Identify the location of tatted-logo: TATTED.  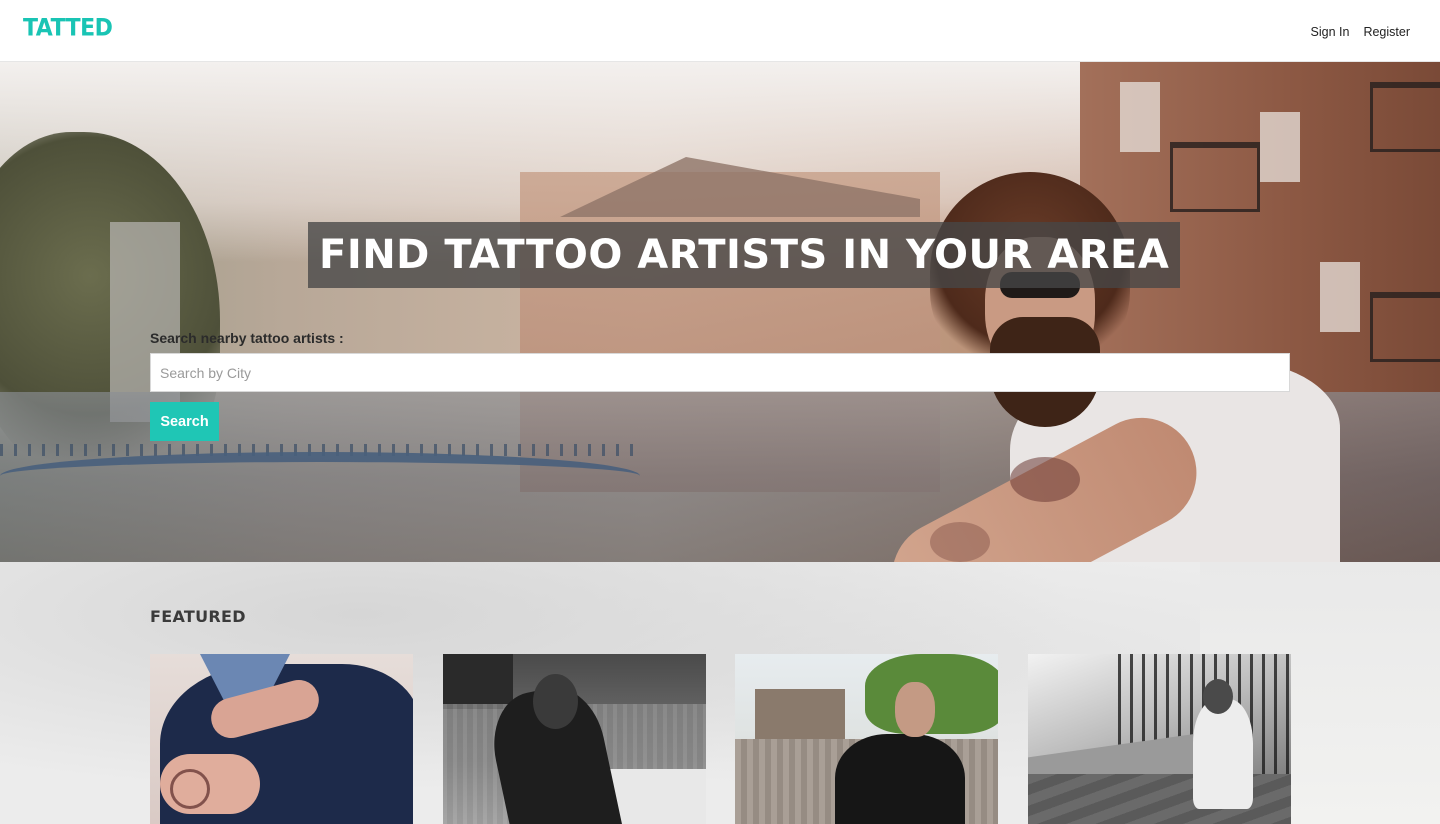
(68, 28).